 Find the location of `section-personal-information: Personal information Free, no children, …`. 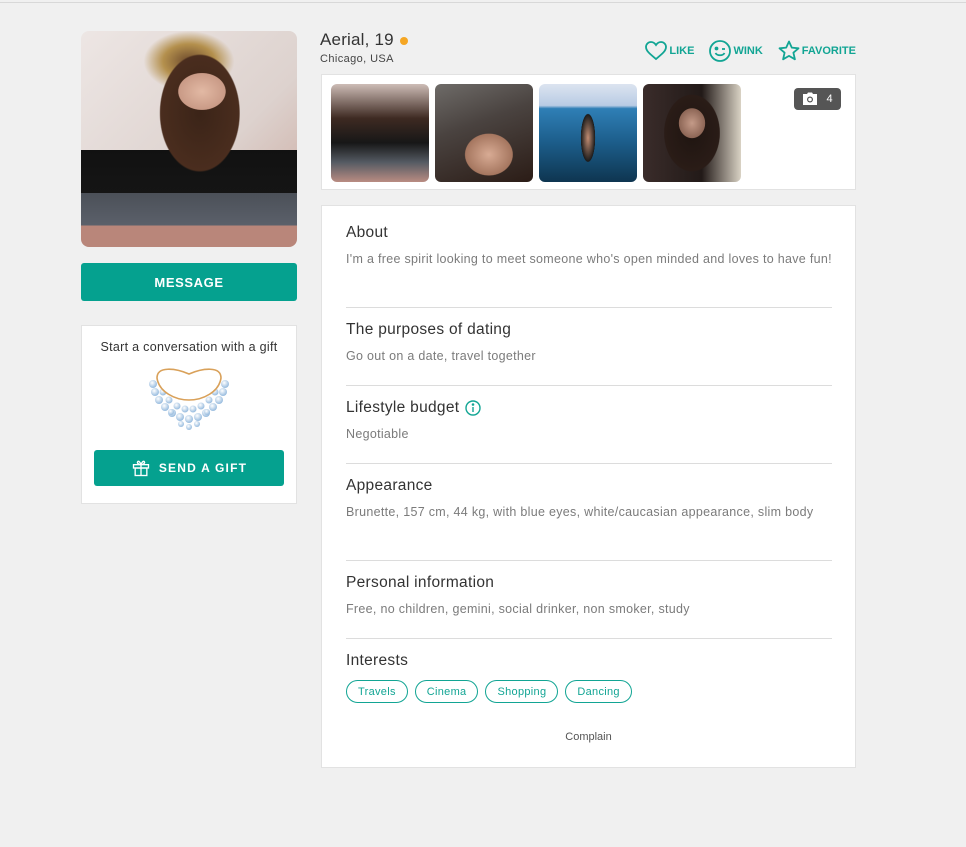

section-personal-information: Personal information Free, no children, … is located at coordinates (589, 600).